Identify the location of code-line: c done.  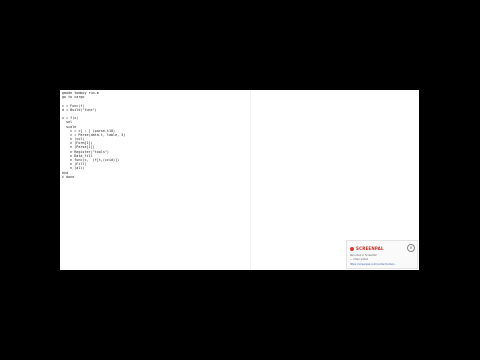
(68, 176).